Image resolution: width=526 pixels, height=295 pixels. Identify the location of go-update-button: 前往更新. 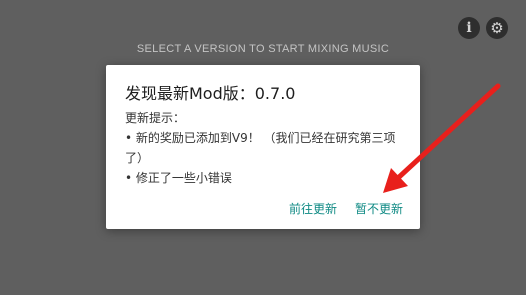
(313, 208).